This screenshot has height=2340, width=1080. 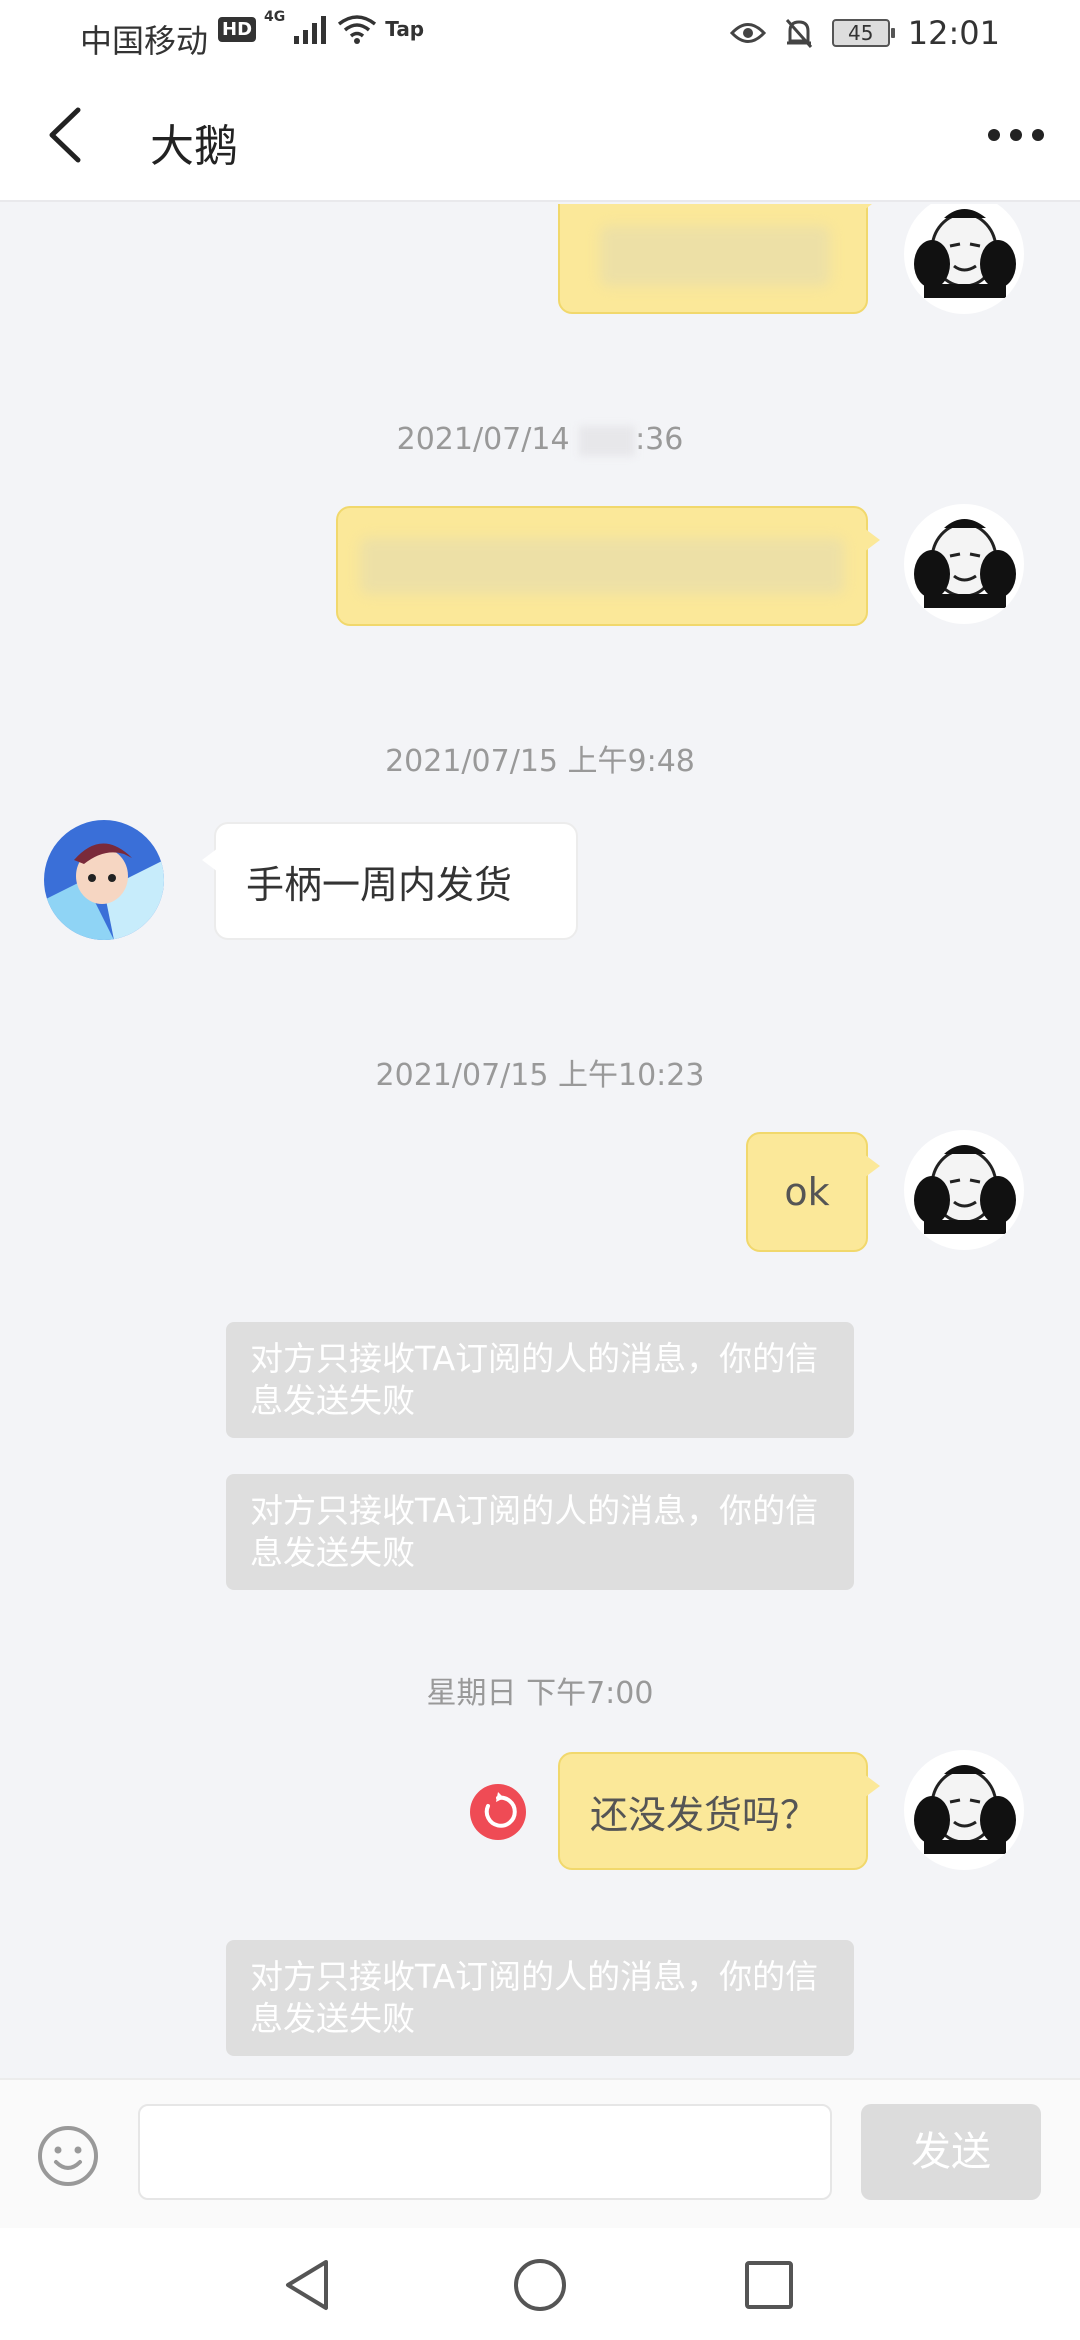 I want to click on battery-indicator: 45, so click(x=863, y=33).